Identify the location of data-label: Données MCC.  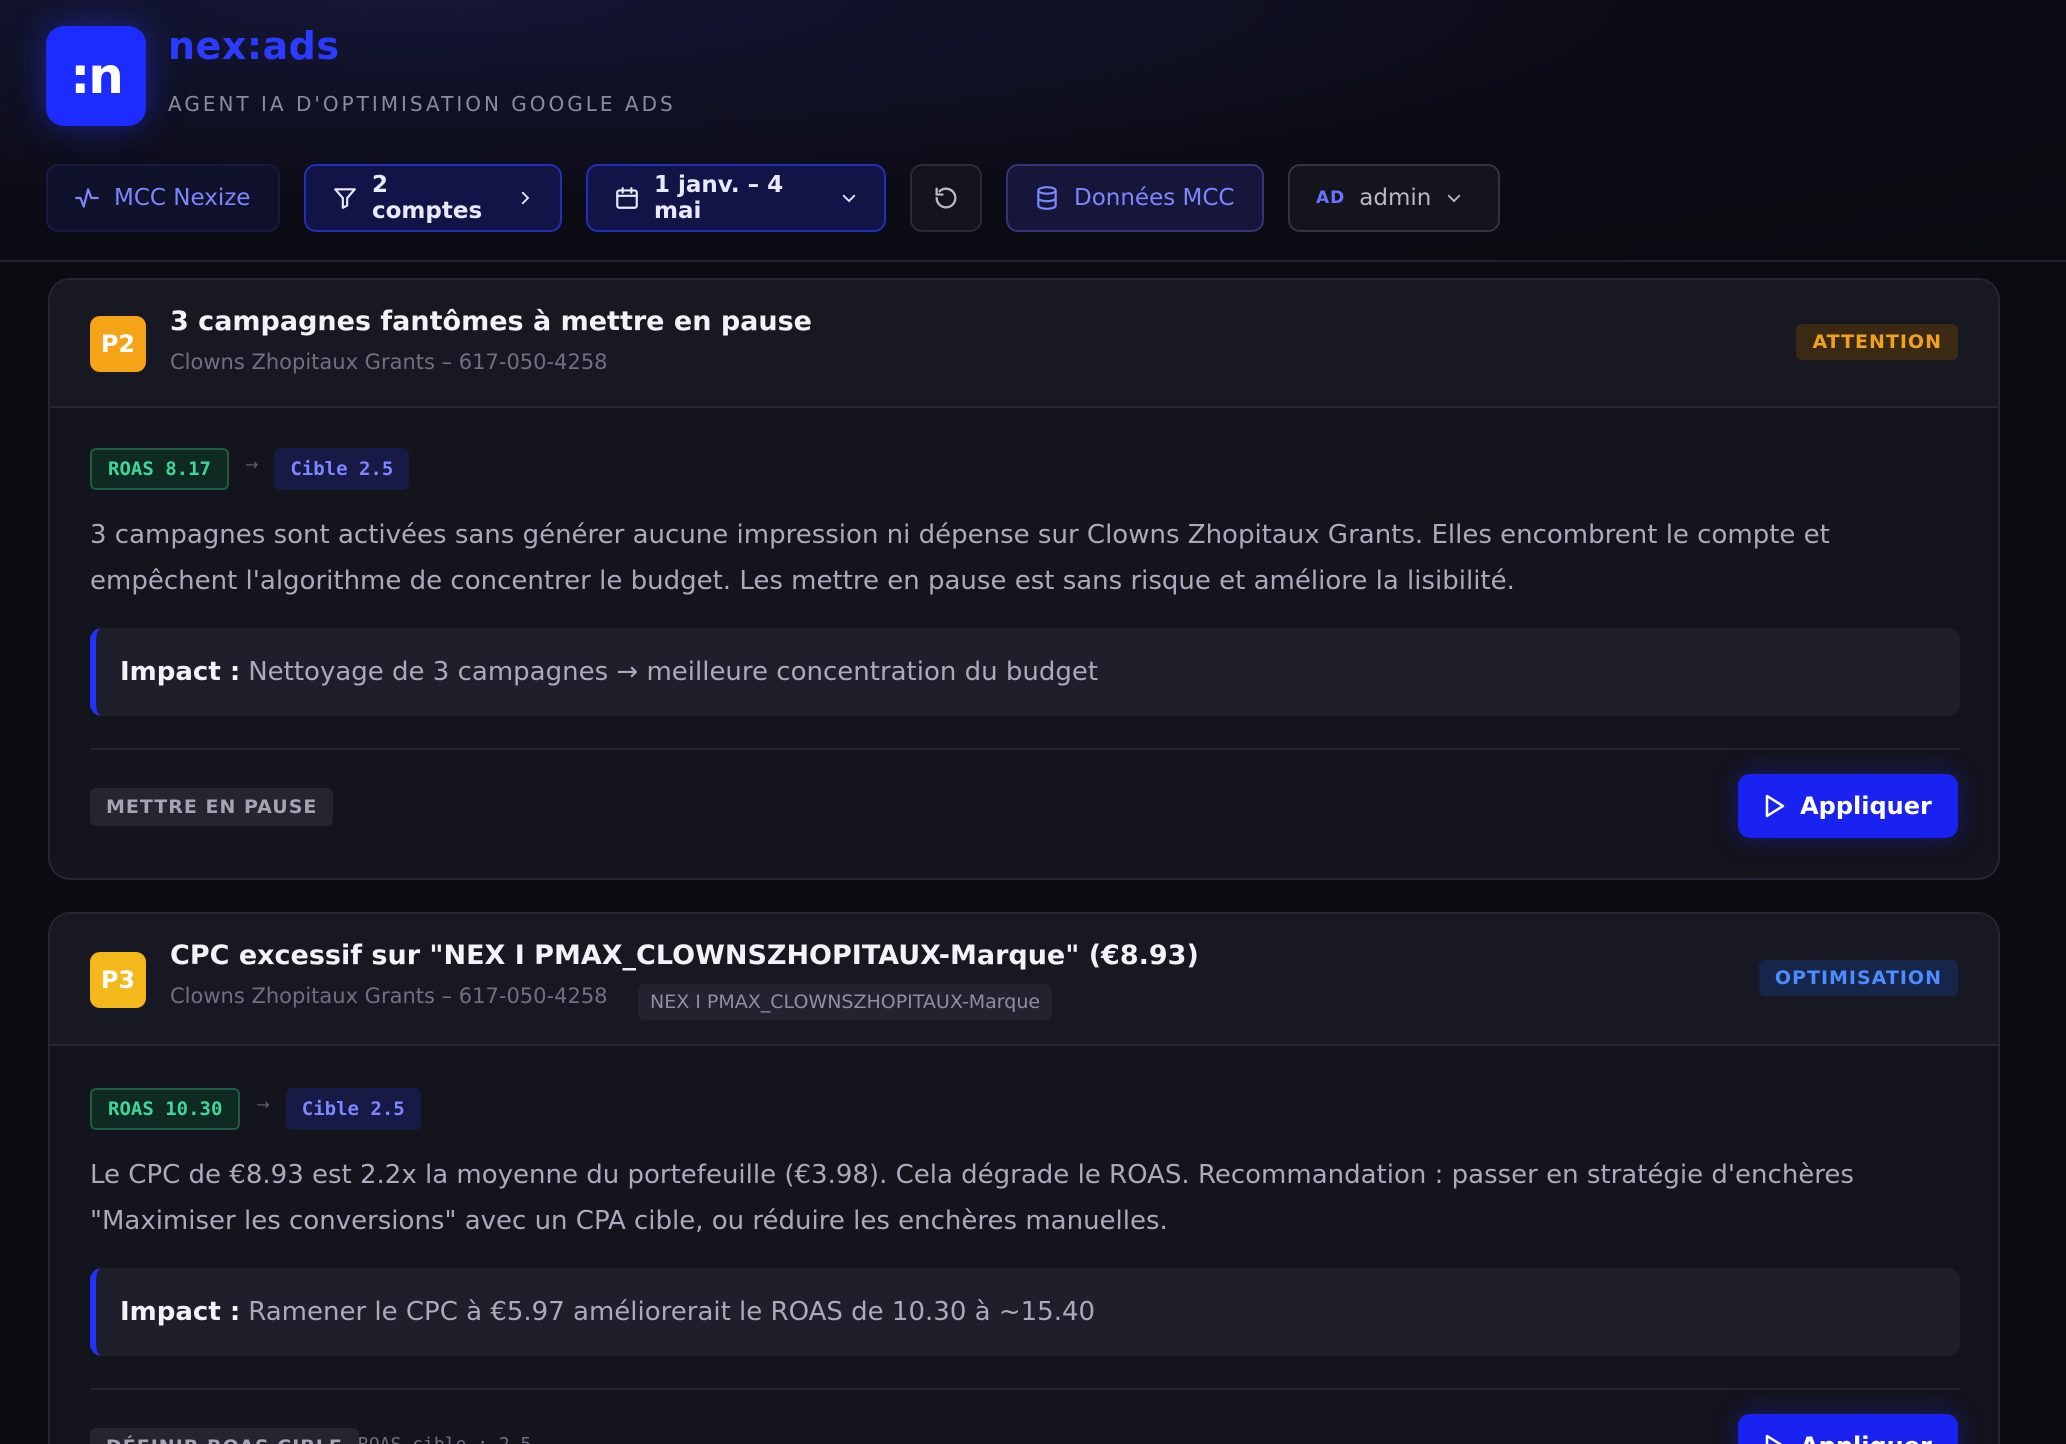
(1154, 198).